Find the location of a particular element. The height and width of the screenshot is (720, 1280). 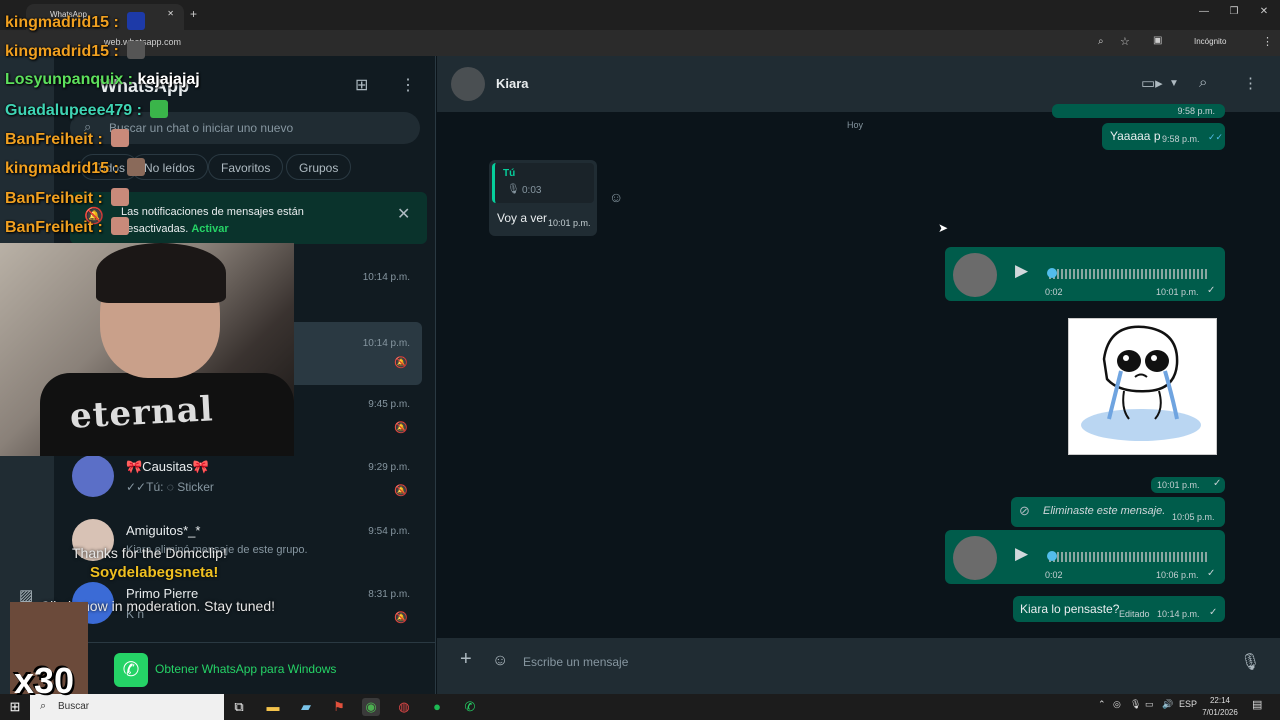

spotify-icon: ● is located at coordinates (437, 707).